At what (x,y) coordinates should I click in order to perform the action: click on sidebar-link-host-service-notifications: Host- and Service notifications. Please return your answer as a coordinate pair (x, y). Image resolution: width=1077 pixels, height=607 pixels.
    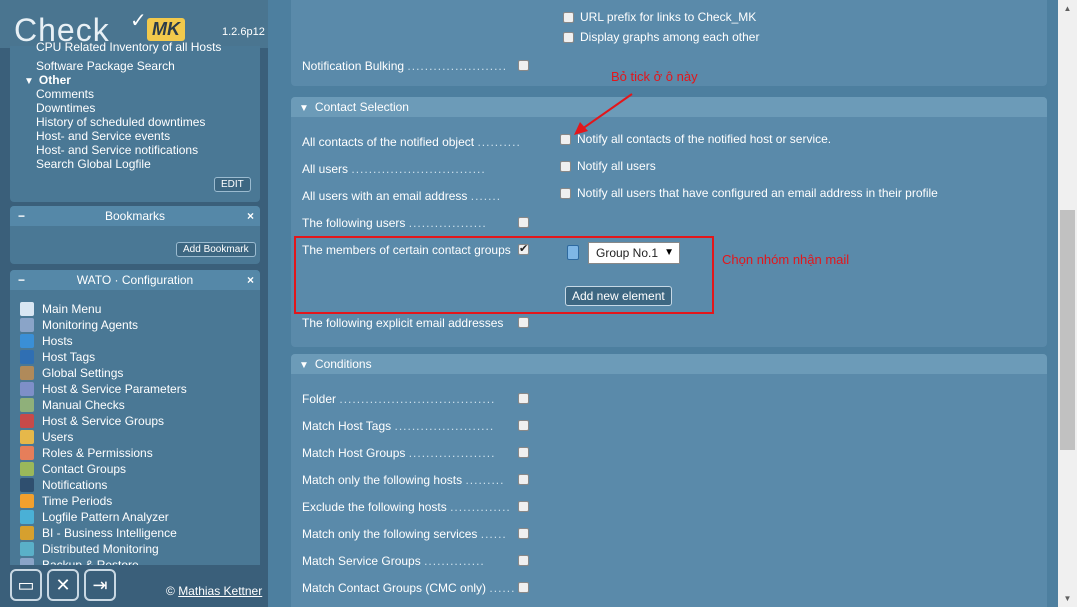
    Looking at the image, I should click on (117, 150).